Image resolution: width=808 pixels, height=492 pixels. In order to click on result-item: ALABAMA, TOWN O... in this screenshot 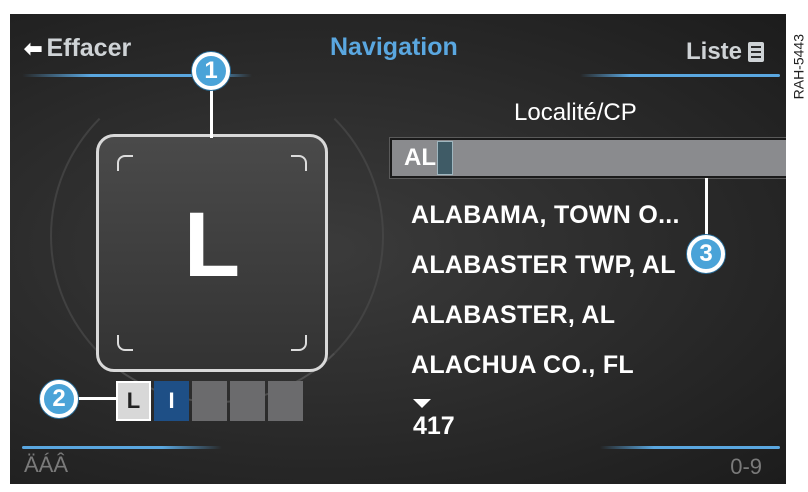, I will do `click(545, 215)`.